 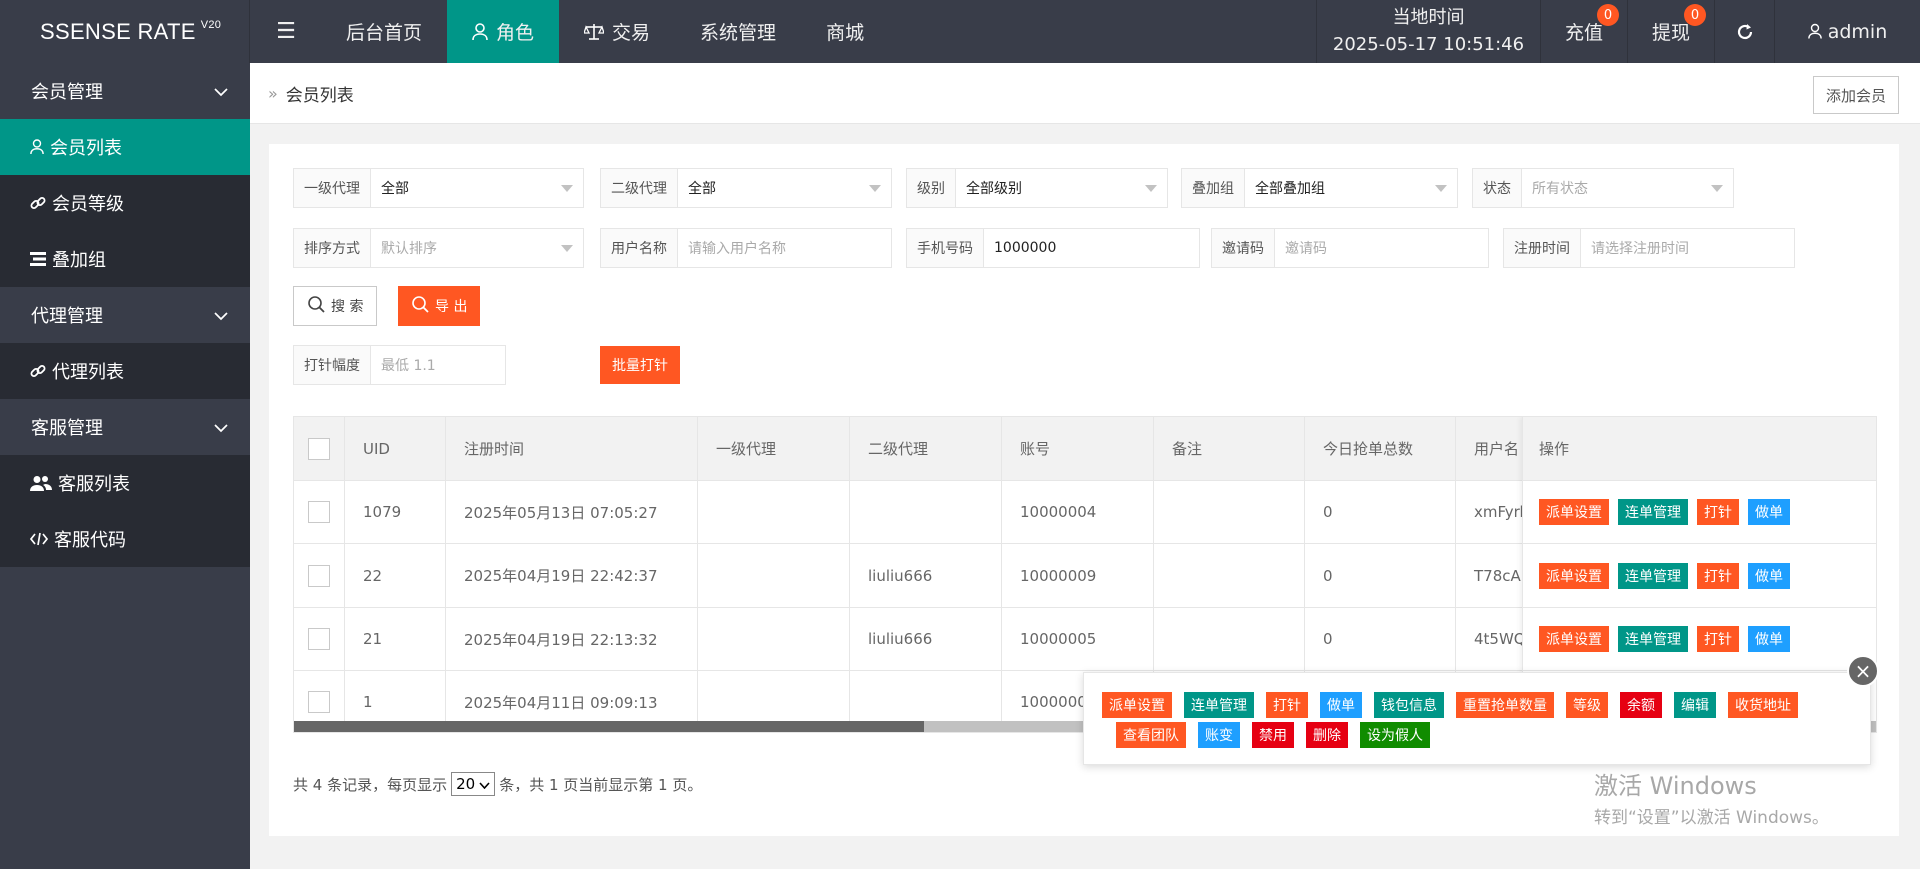 What do you see at coordinates (1409, 705) in the screenshot?
I see `wallet-info-button: 钱包信息` at bounding box center [1409, 705].